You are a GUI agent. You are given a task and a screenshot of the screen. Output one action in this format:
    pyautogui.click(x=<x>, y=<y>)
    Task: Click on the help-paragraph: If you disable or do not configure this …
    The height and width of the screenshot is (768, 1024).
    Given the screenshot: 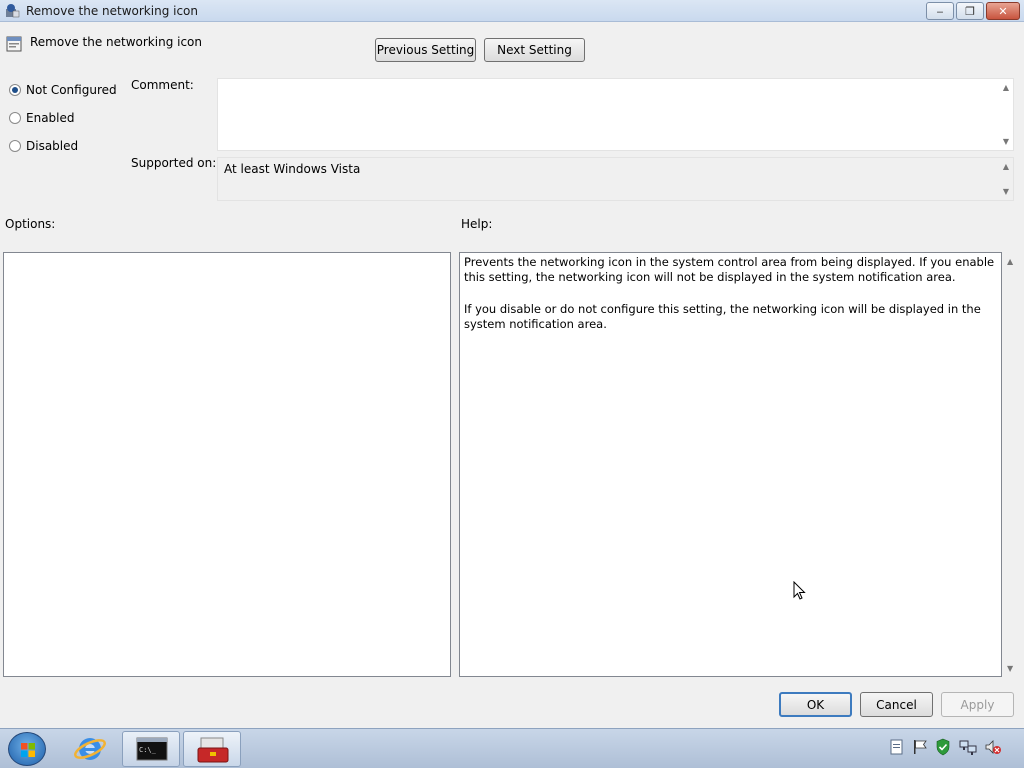 What is the action you would take?
    pyautogui.click(x=722, y=316)
    